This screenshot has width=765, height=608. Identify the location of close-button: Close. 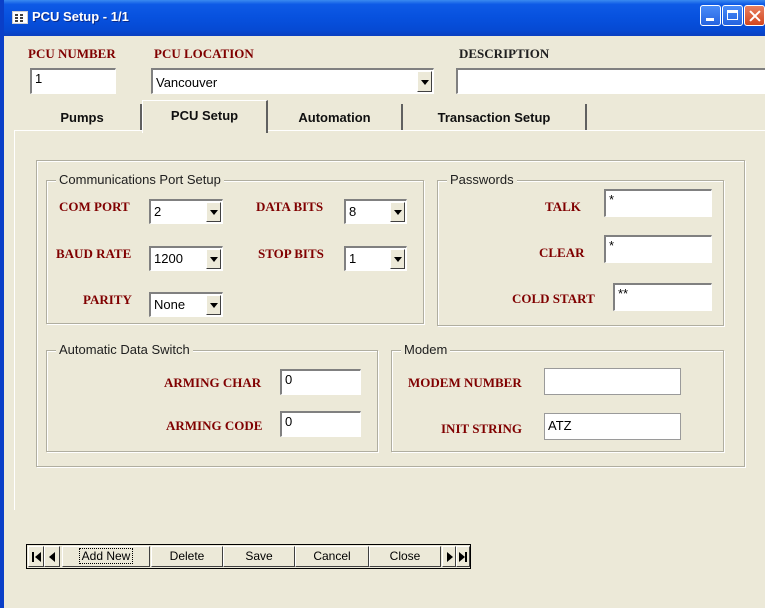
(405, 556).